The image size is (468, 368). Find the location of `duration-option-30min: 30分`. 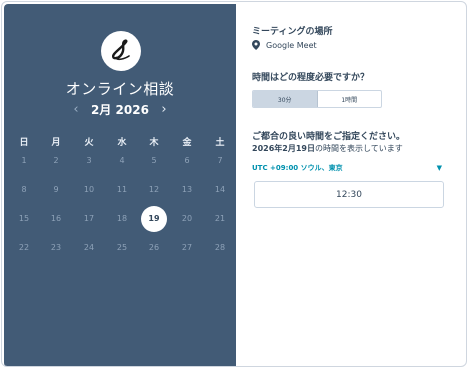

duration-option-30min: 30分 is located at coordinates (285, 99).